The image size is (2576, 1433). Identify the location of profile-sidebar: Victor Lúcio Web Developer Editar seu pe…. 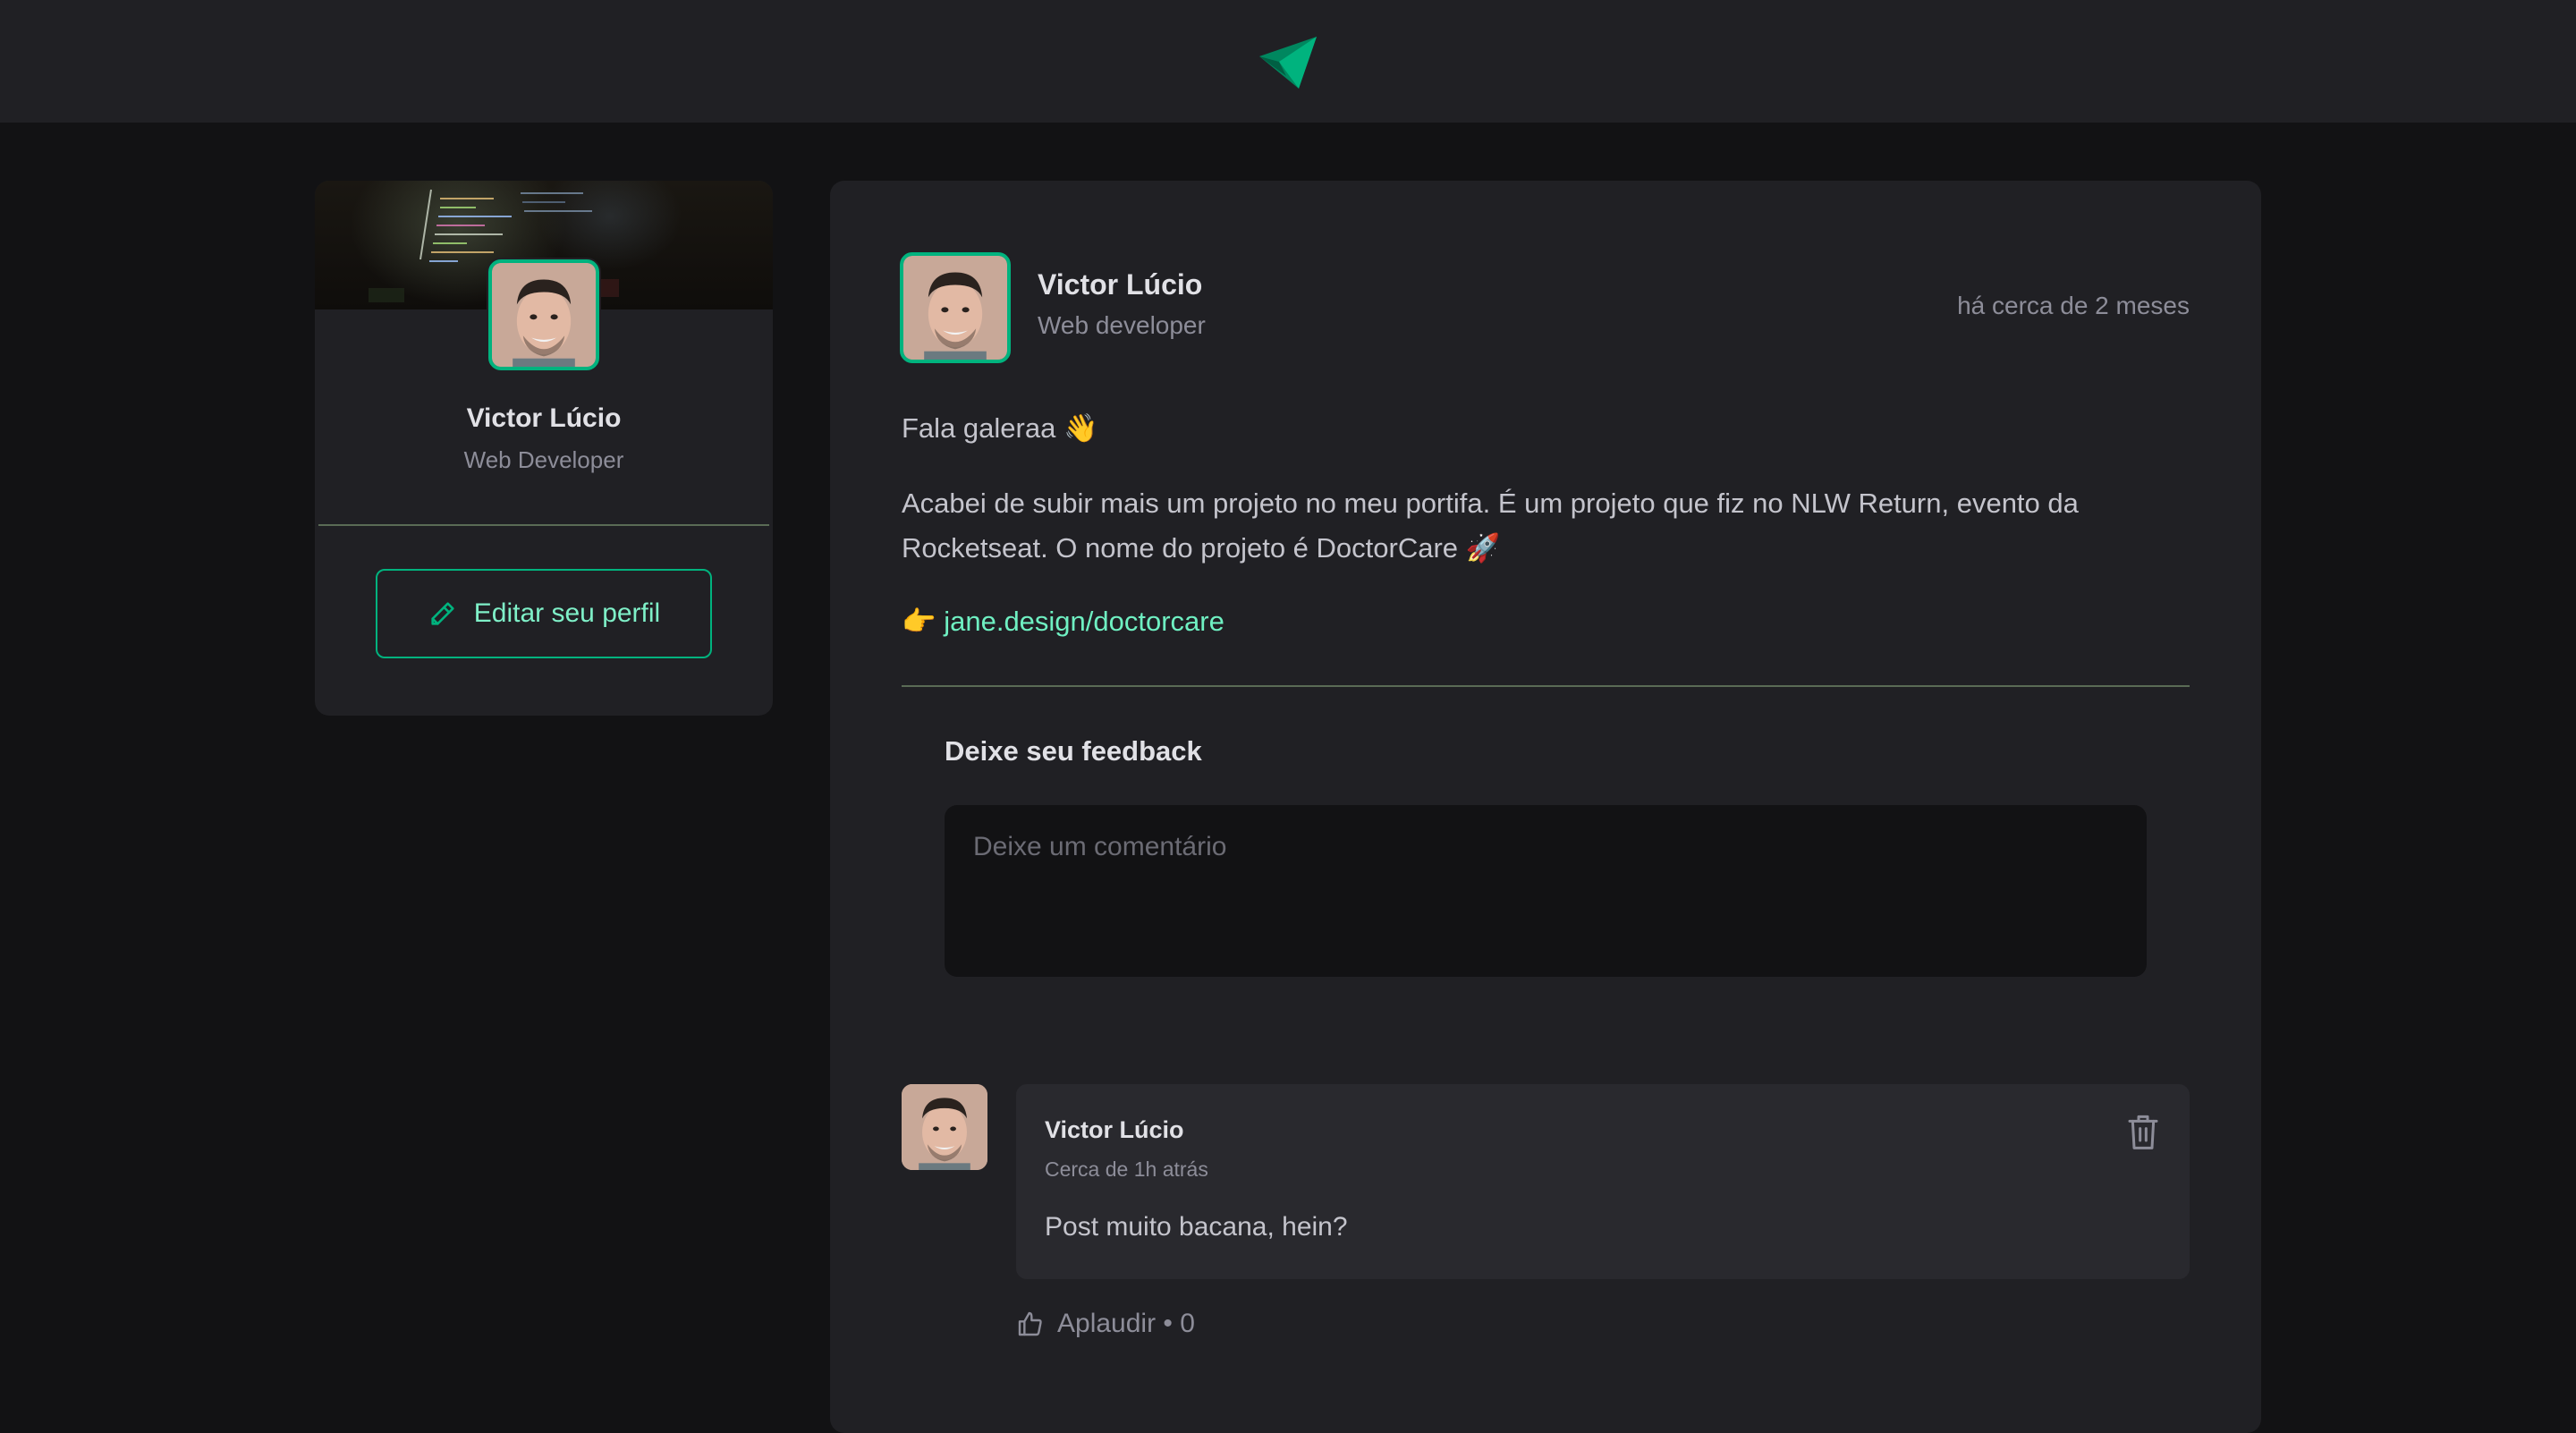
(544, 448).